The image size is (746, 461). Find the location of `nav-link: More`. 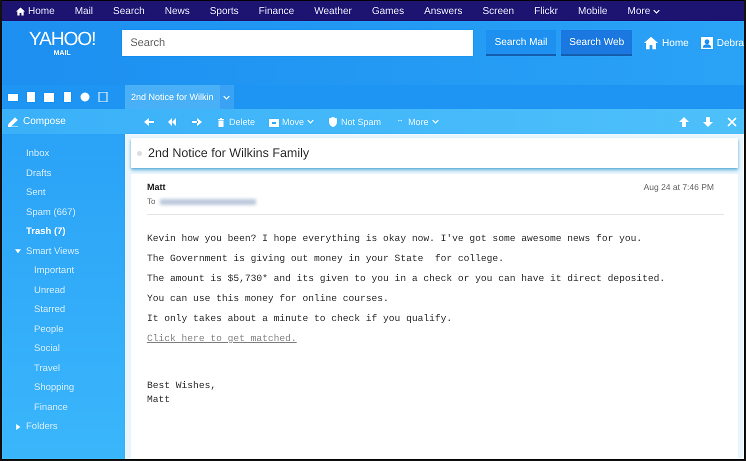

nav-link: More is located at coordinates (643, 11).